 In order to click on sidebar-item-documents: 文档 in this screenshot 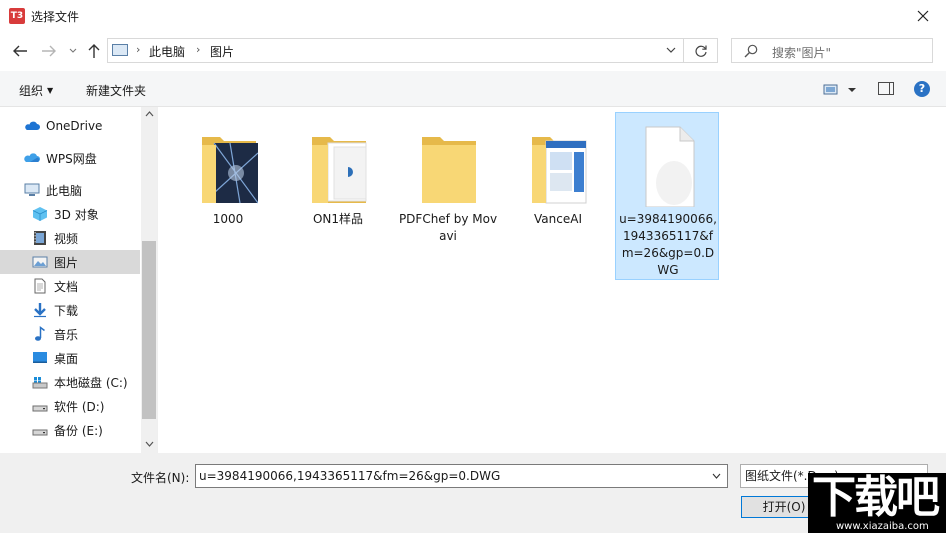, I will do `click(70, 286)`.